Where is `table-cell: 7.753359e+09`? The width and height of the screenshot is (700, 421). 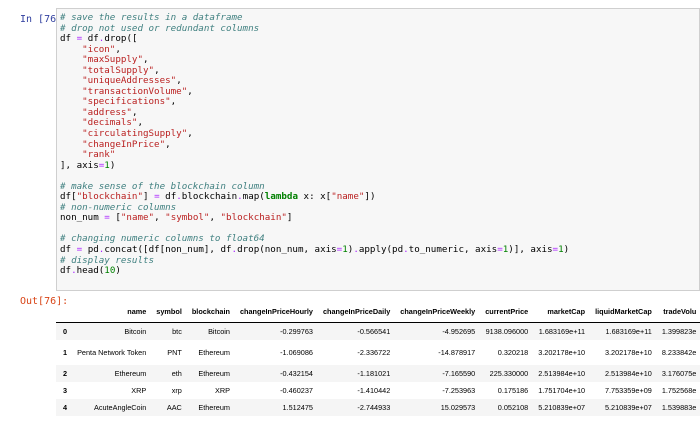 table-cell: 7.753359e+09 is located at coordinates (628, 390).